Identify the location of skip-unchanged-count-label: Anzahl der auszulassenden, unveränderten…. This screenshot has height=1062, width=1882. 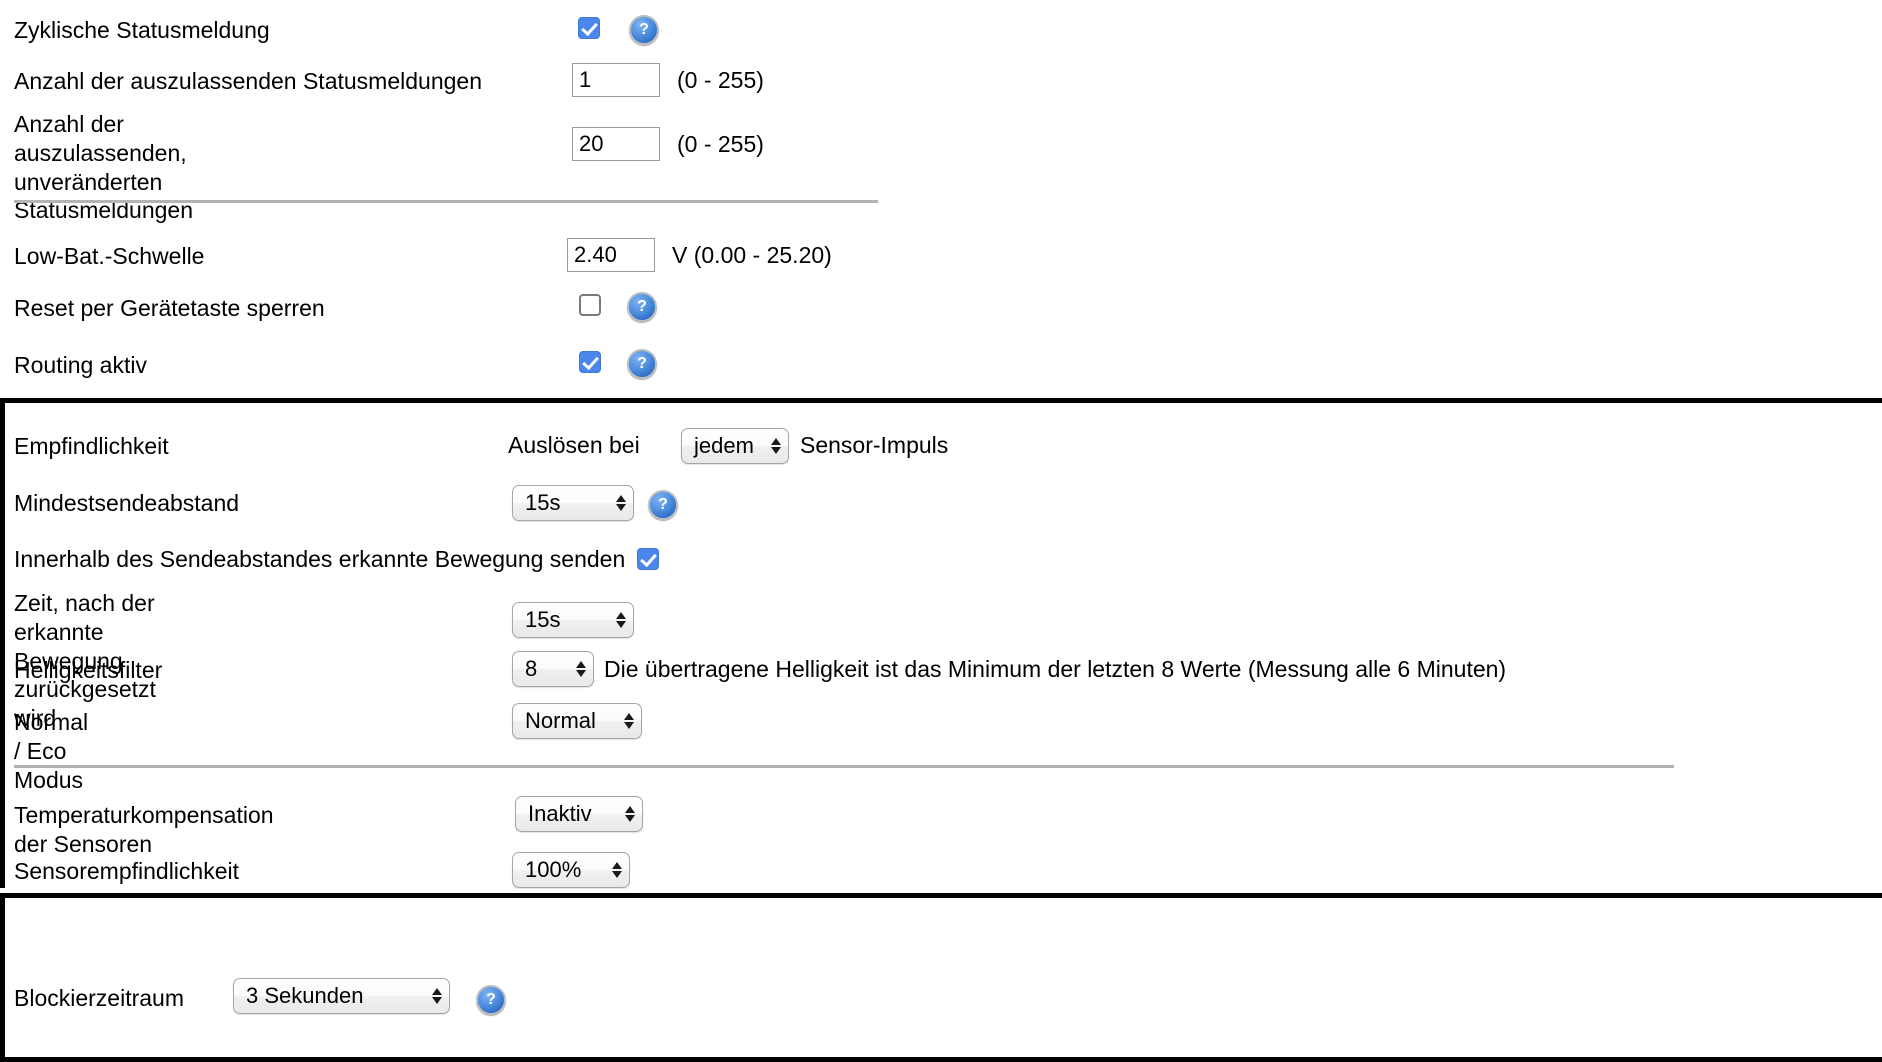
(104, 167).